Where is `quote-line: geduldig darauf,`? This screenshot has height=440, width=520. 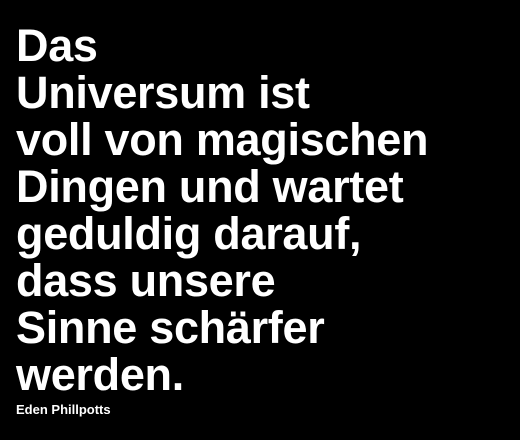
quote-line: geduldig darauf, is located at coordinates (189, 233).